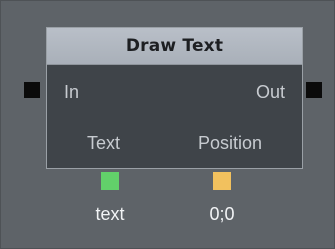 The height and width of the screenshot is (249, 335). I want to click on text-port-label: Text, so click(104, 143).